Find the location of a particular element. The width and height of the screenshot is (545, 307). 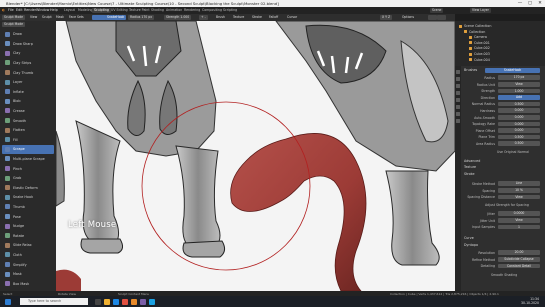

tool-thumb: Thumb is located at coordinates (28, 207).